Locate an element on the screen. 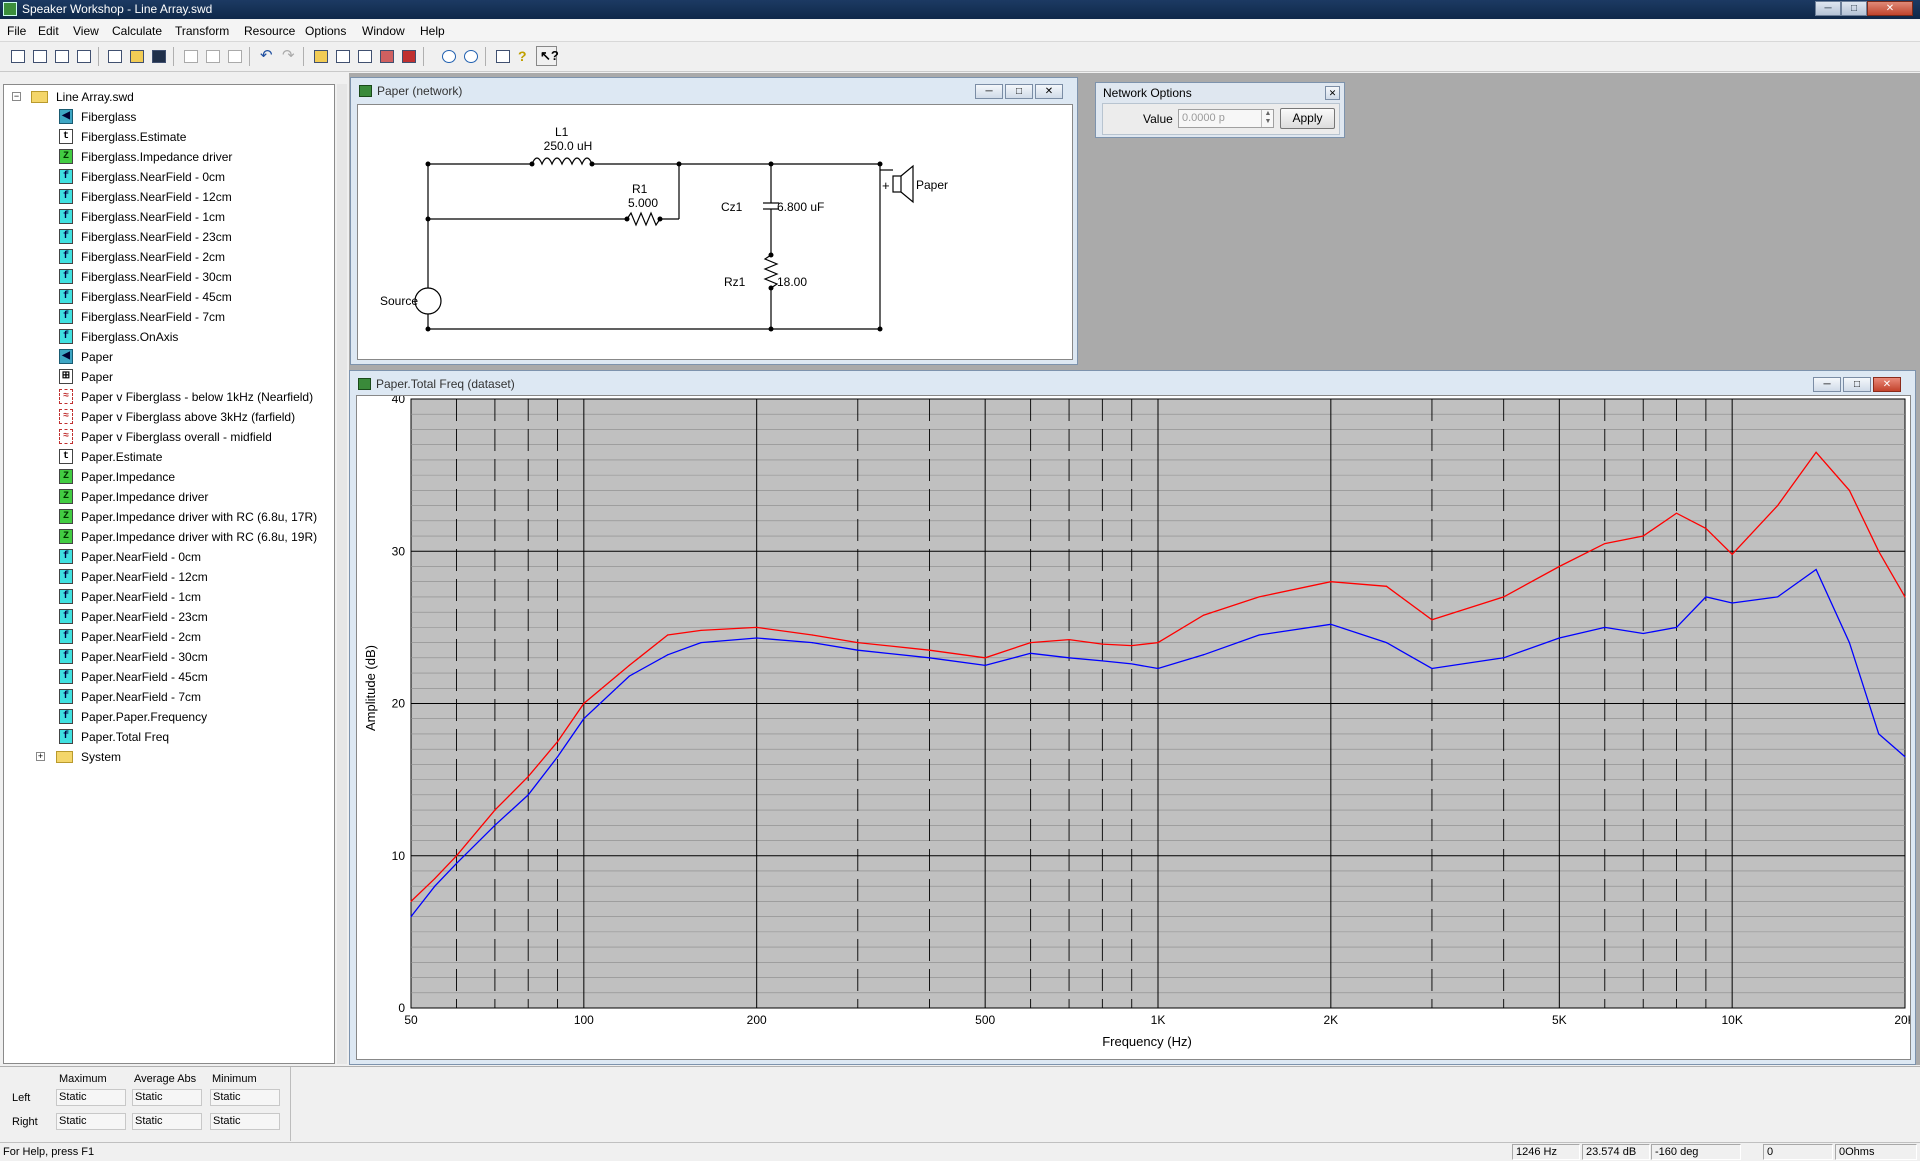  network-close-button: ✕ is located at coordinates (1049, 91).